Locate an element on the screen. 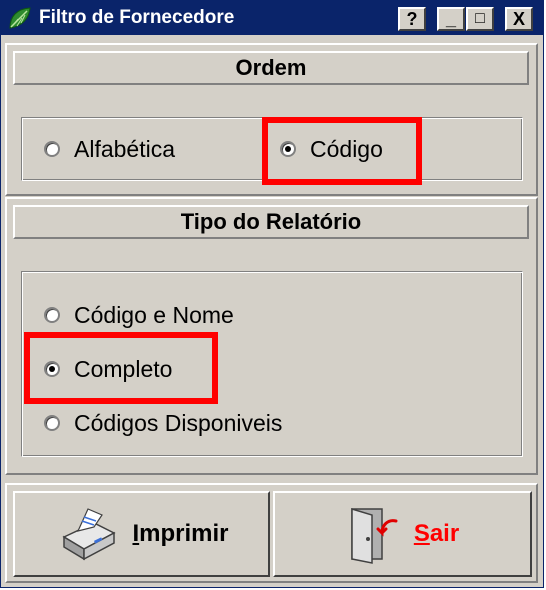  radio-codigos-disponiveis-label: Códigos Disponiveis is located at coordinates (178, 422).